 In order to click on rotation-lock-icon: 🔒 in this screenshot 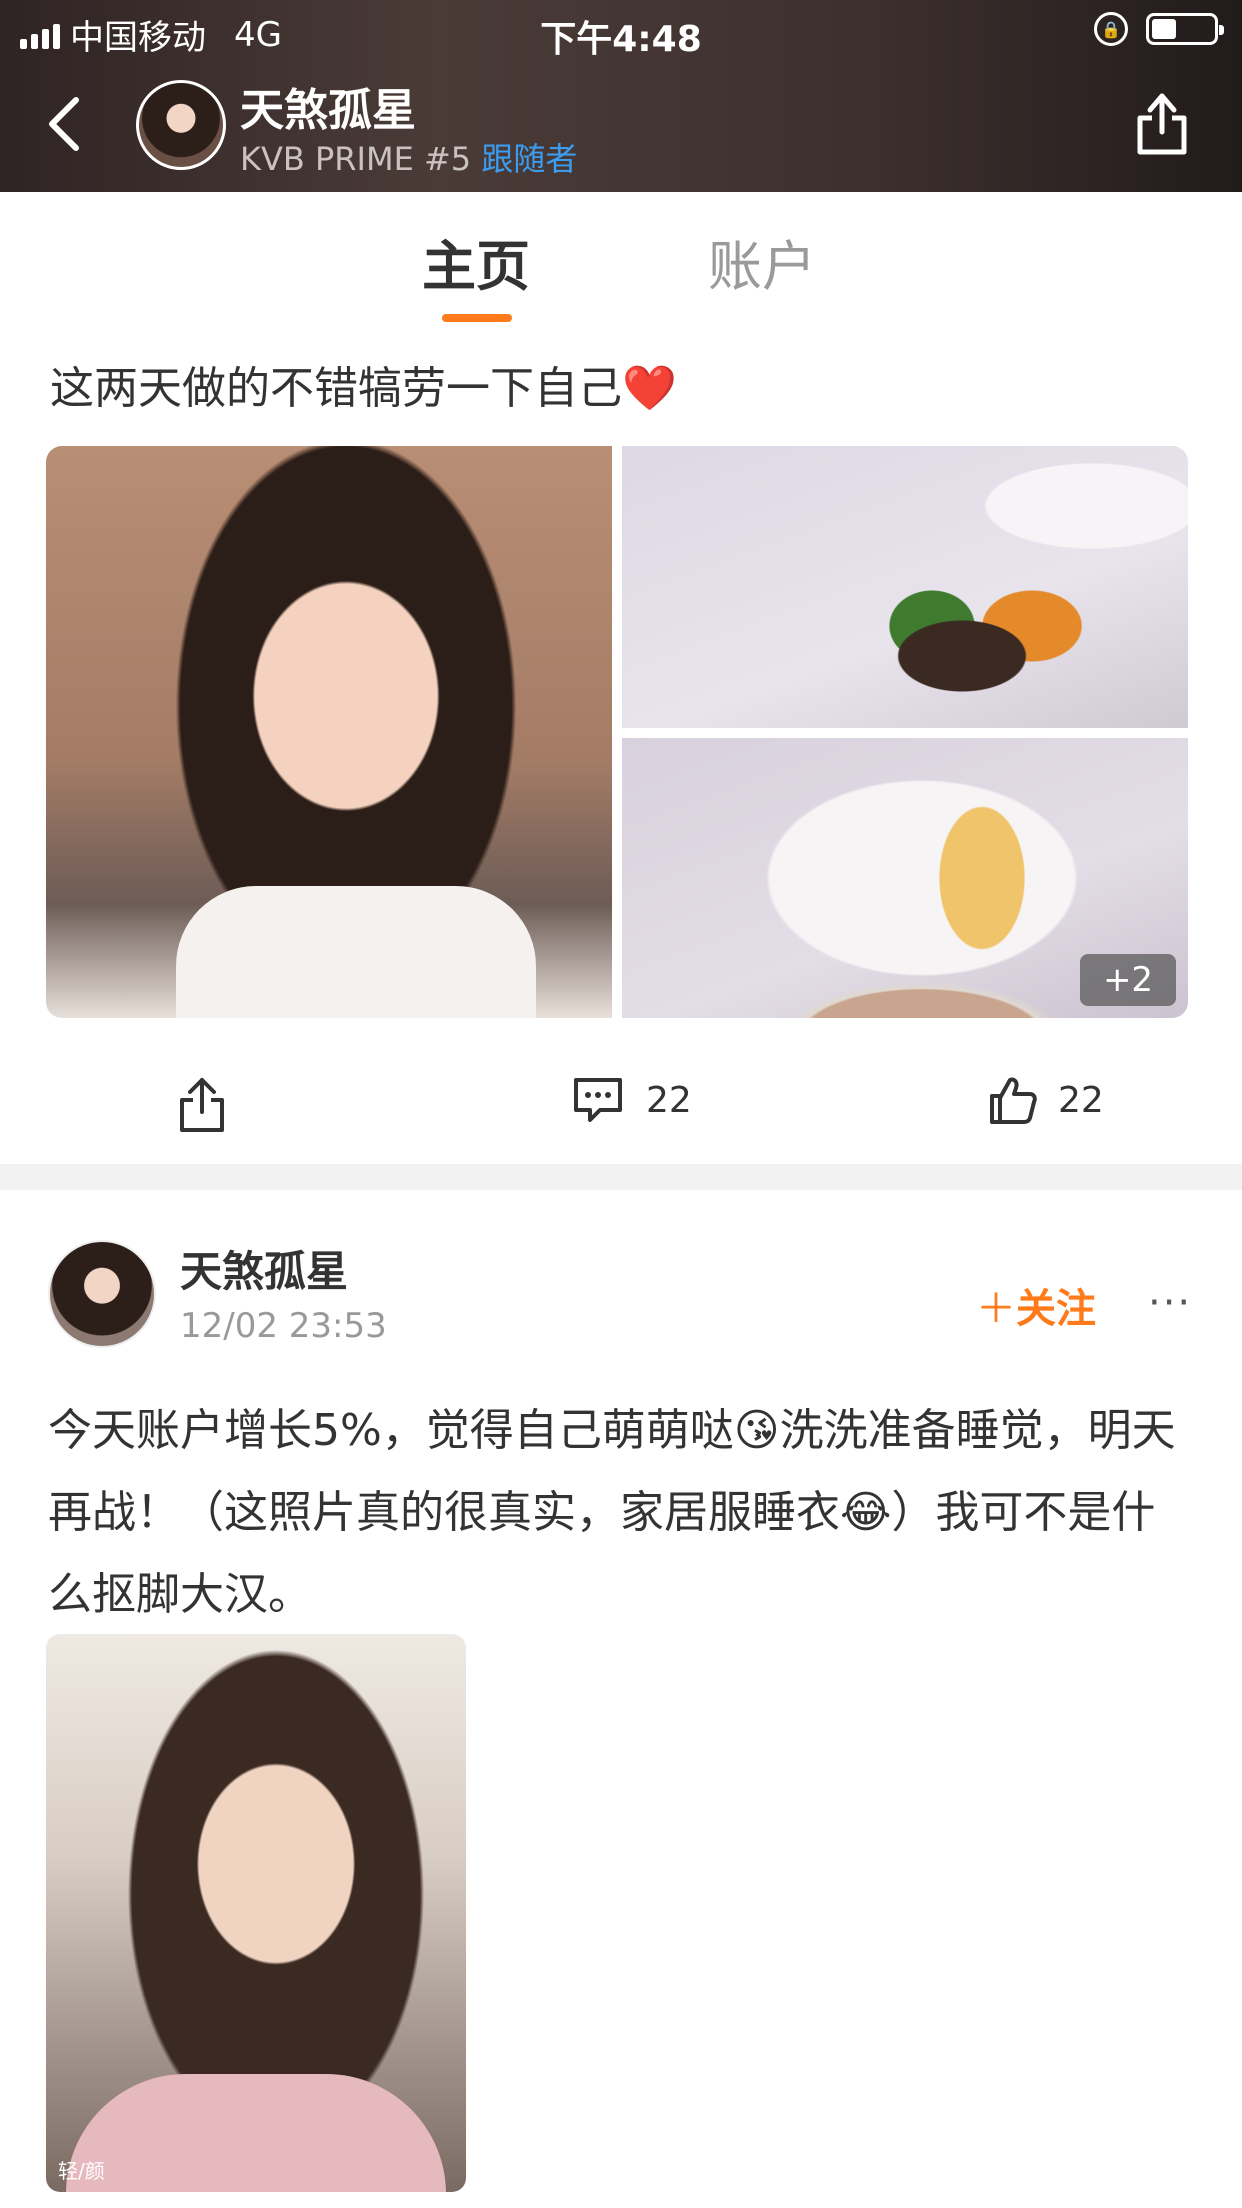, I will do `click(1111, 29)`.